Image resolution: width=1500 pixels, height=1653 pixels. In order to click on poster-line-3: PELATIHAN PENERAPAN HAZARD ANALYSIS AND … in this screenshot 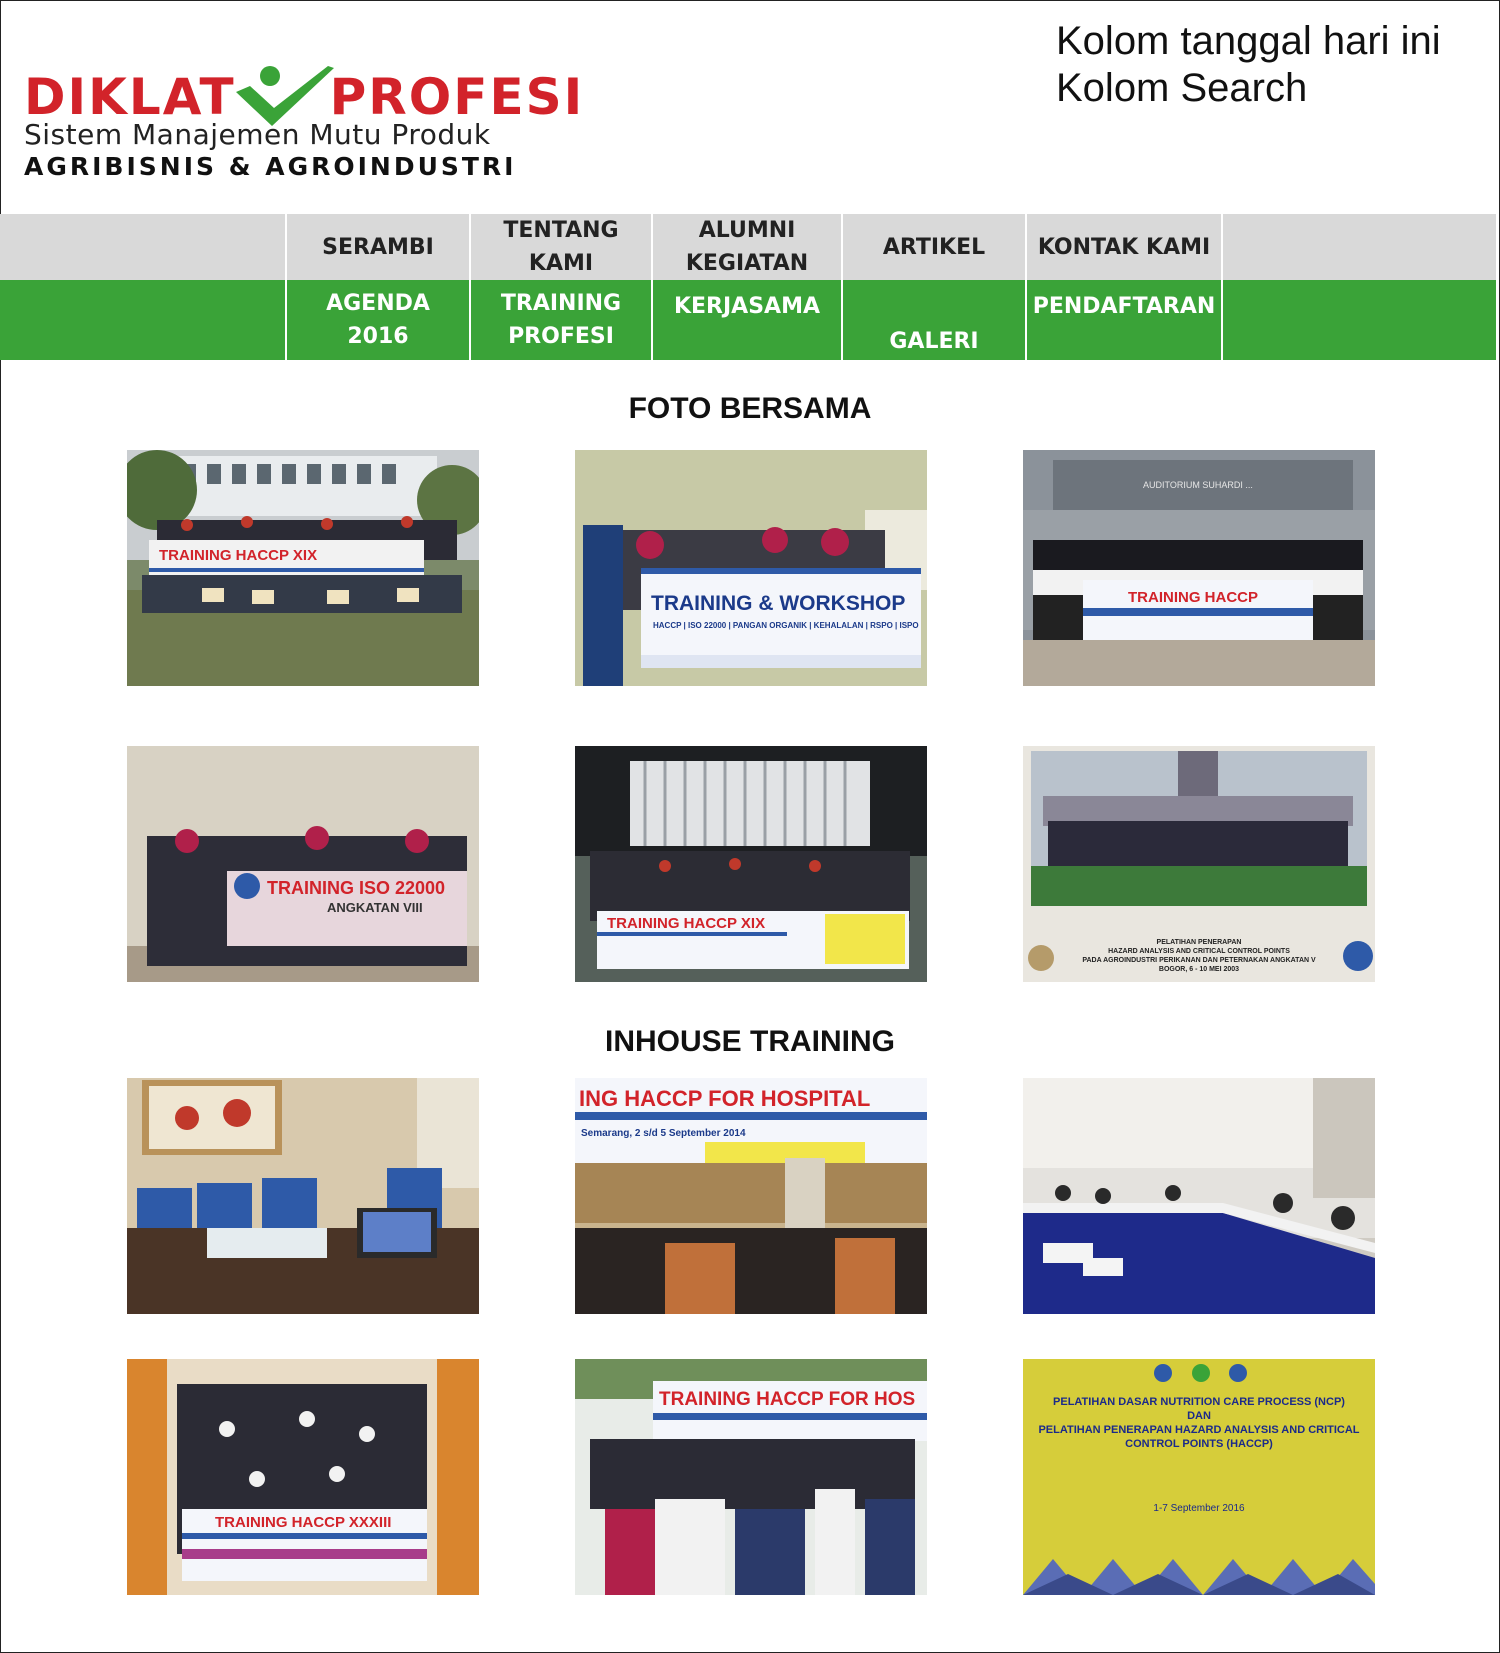, I will do `click(1198, 1430)`.